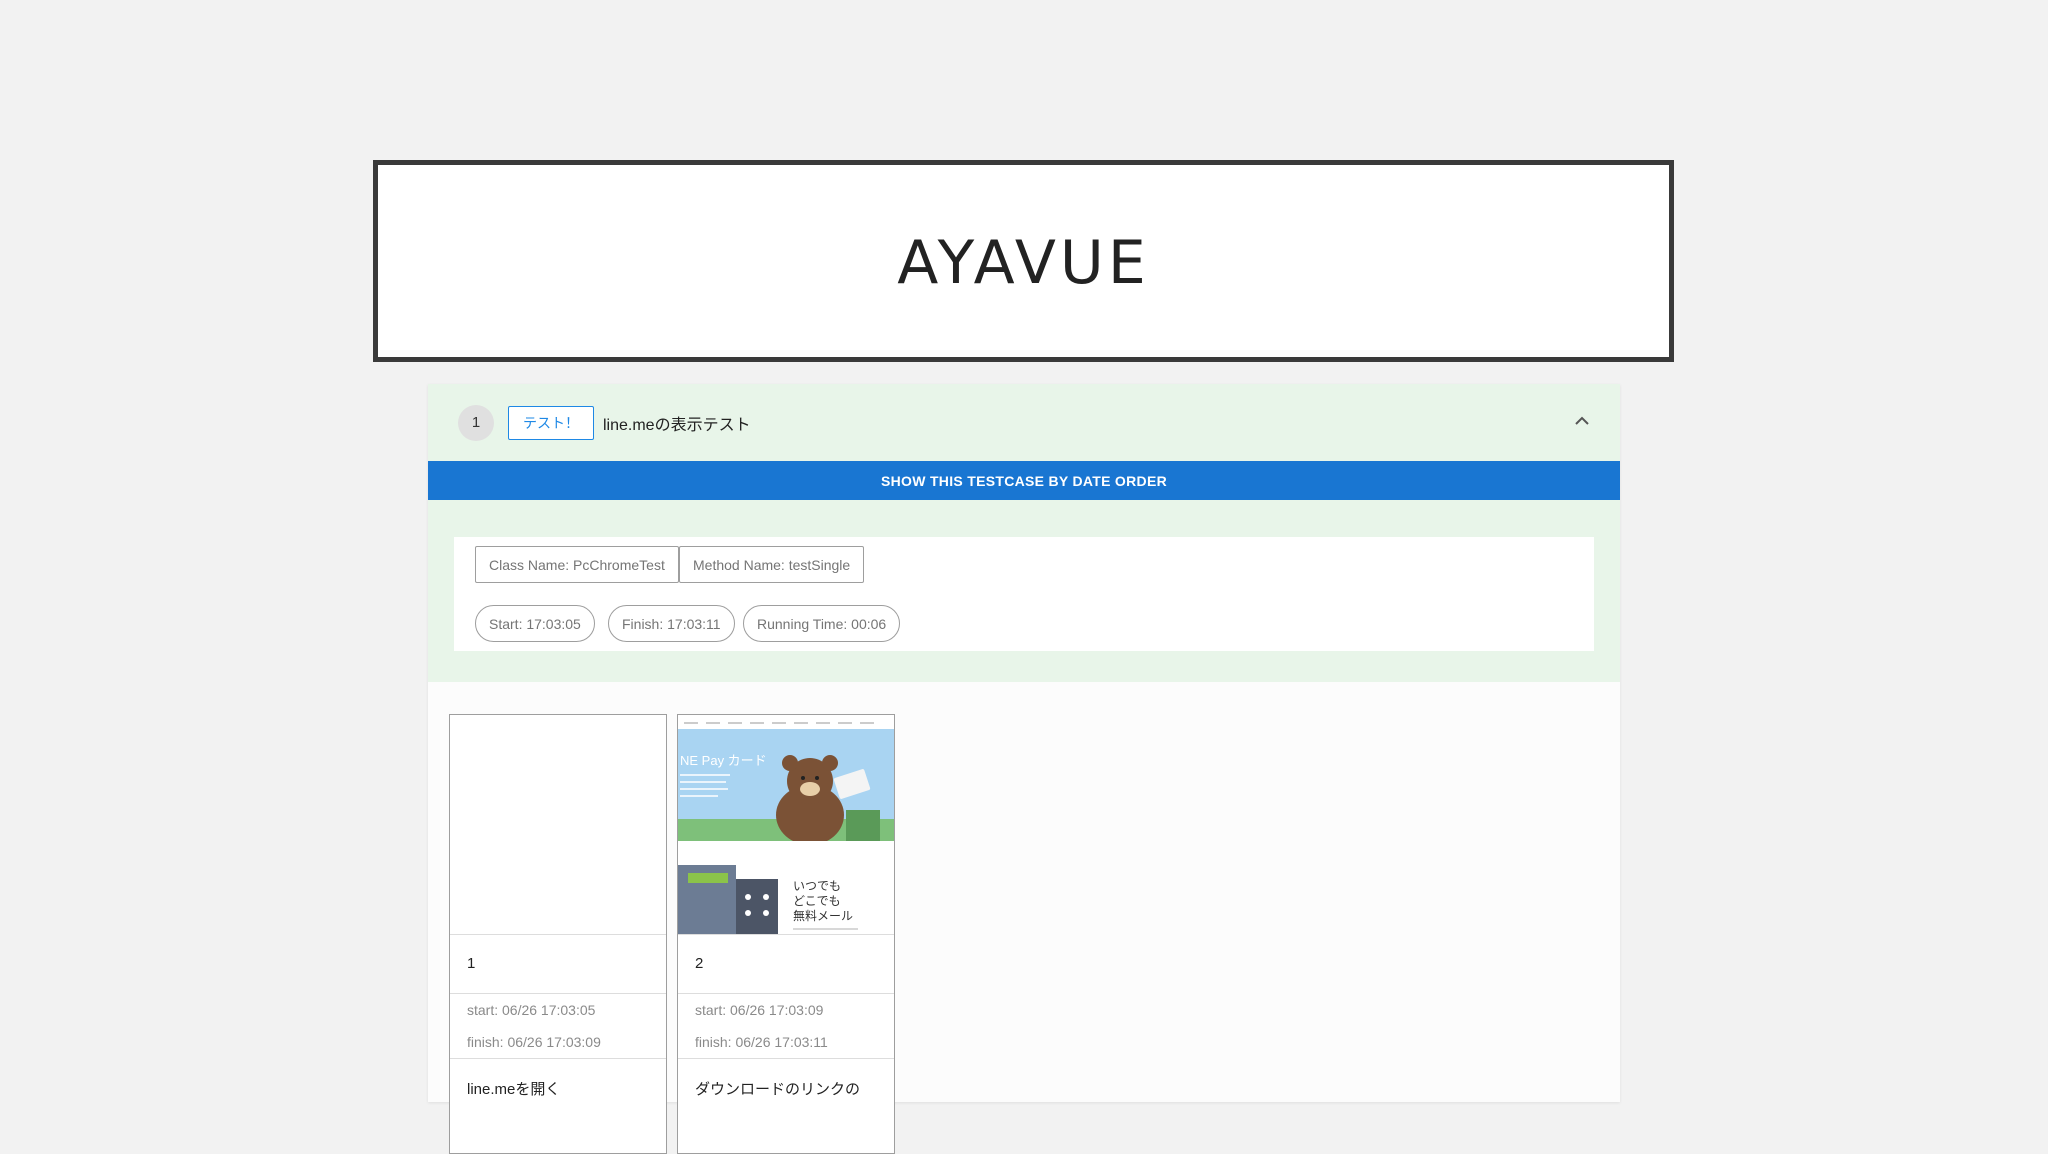  What do you see at coordinates (759, 1010) in the screenshot?
I see `screenshot-start-time: start: 06/26 17:03:09` at bounding box center [759, 1010].